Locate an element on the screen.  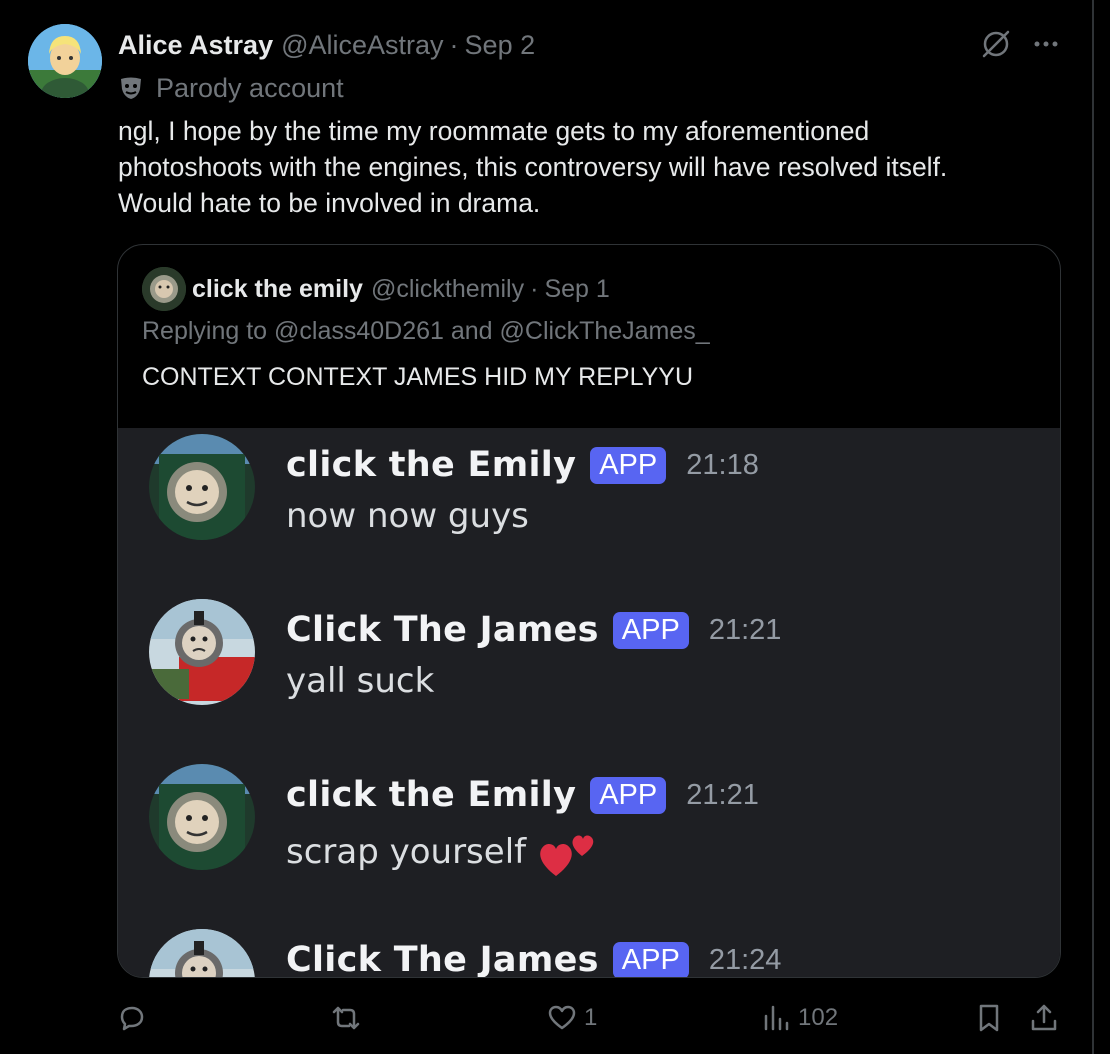
tweet-date: Sep 2 is located at coordinates (500, 45).